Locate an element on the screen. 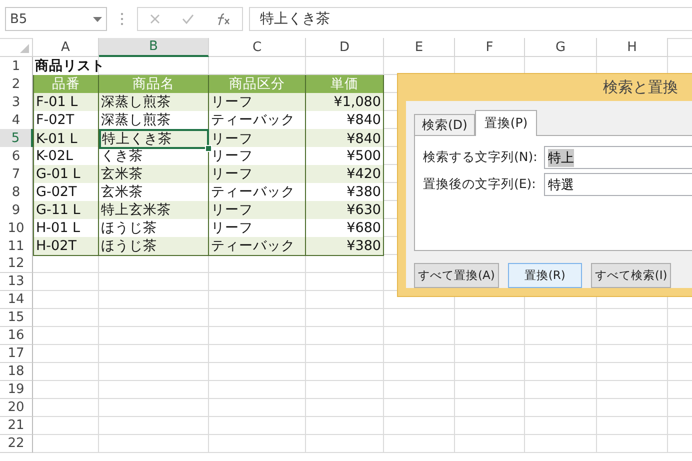 The width and height of the screenshot is (692, 461). field-label: 検索する文字列(N): is located at coordinates (480, 157).